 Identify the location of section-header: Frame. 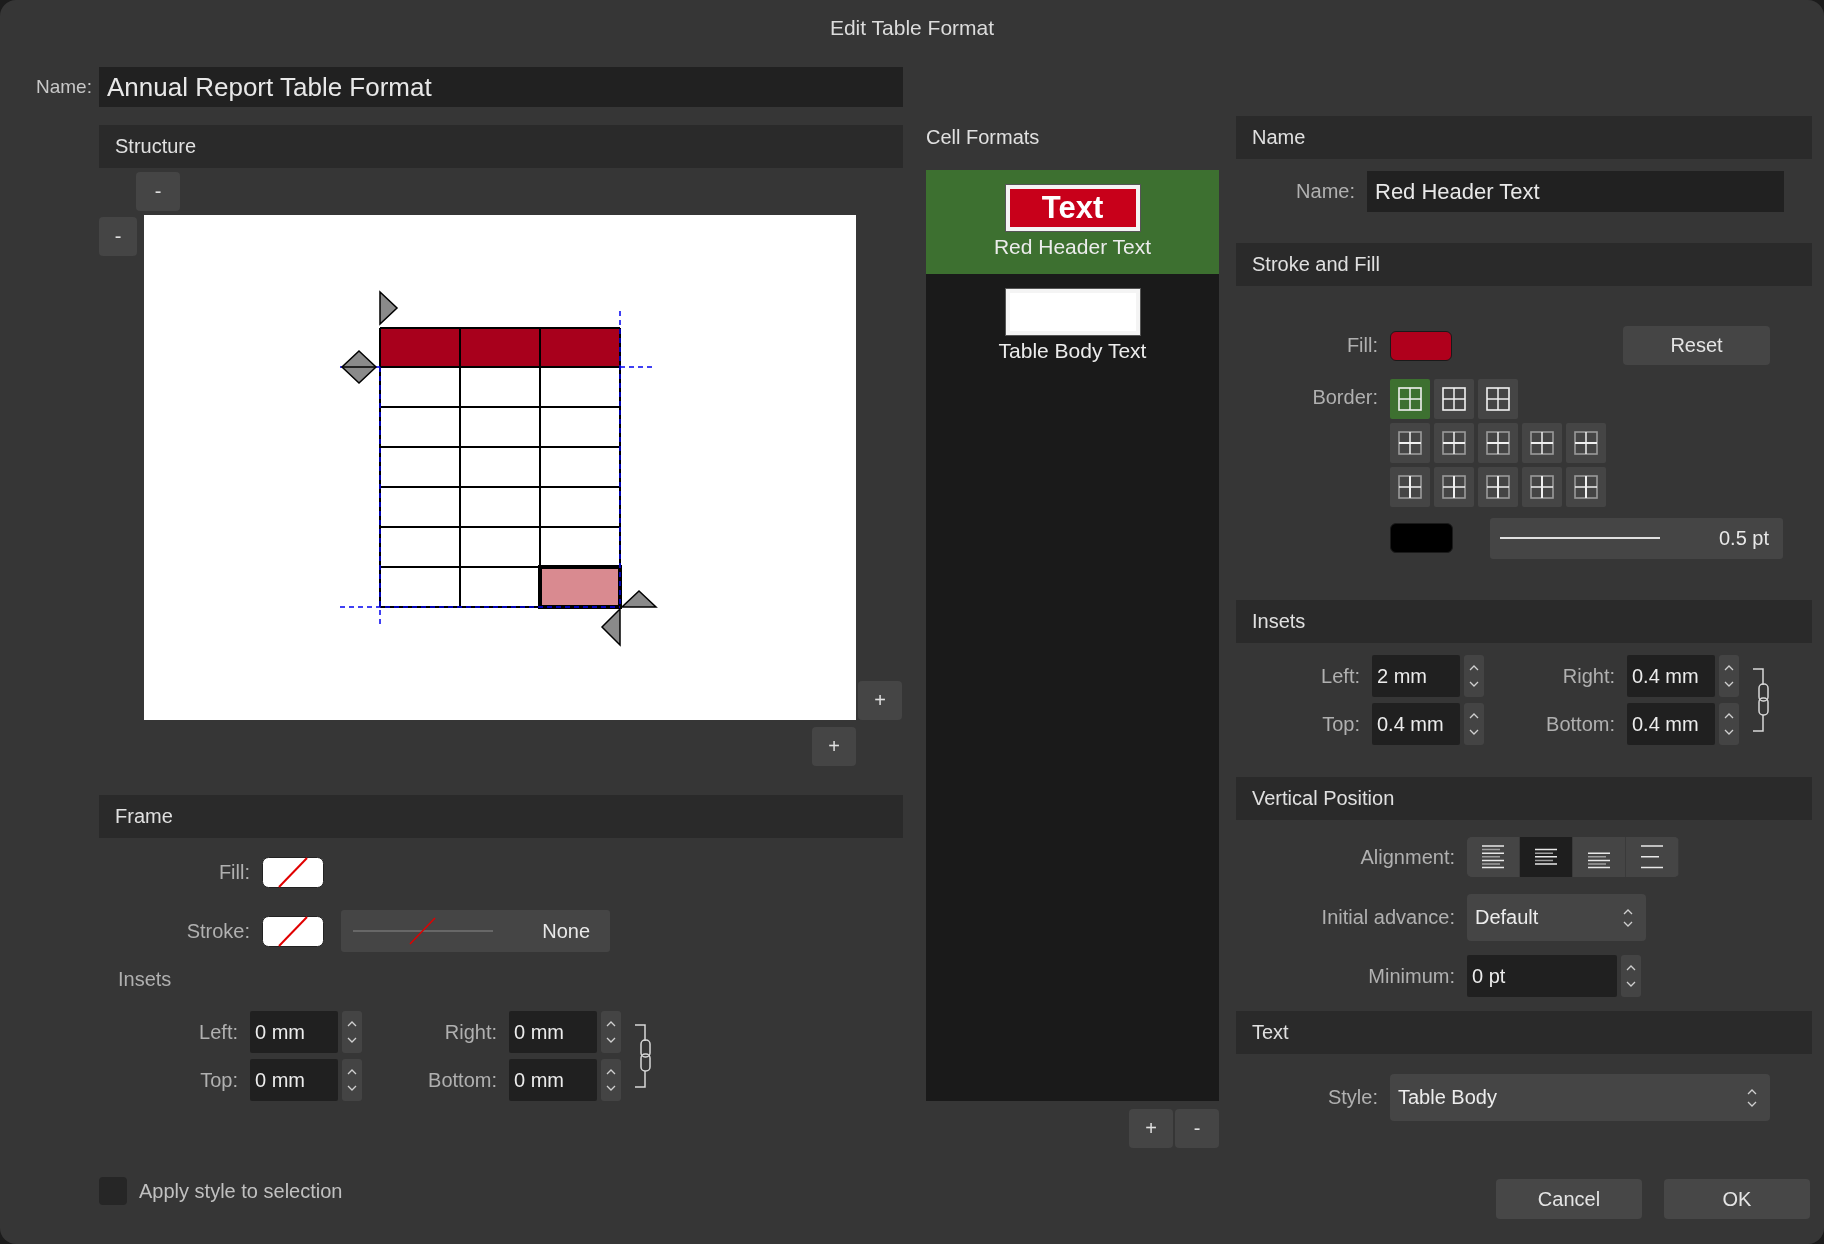
(501, 816).